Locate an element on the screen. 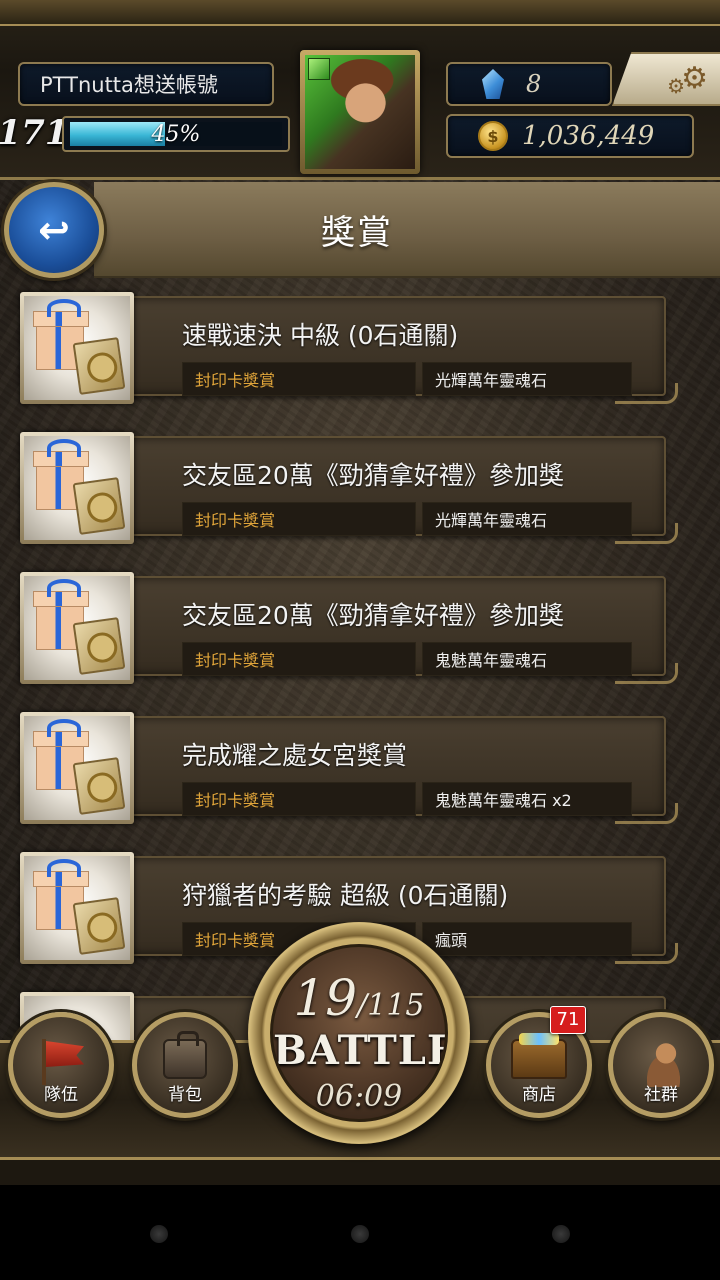  nav-bag-label: 背包 is located at coordinates (185, 1095).